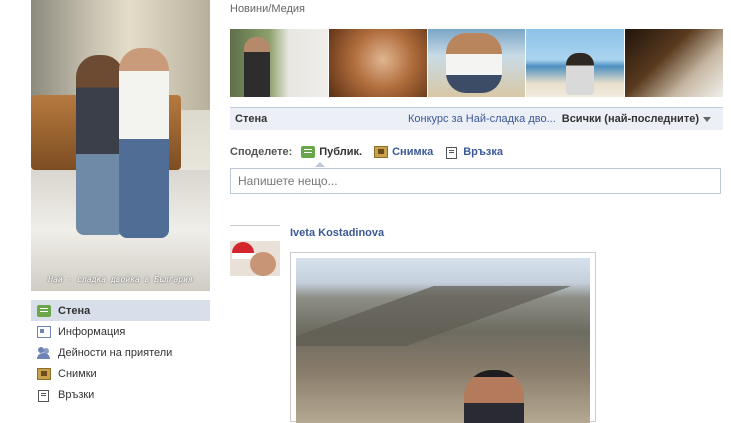  What do you see at coordinates (337, 233) in the screenshot?
I see `post-author-name: Iveta Kostadinova` at bounding box center [337, 233].